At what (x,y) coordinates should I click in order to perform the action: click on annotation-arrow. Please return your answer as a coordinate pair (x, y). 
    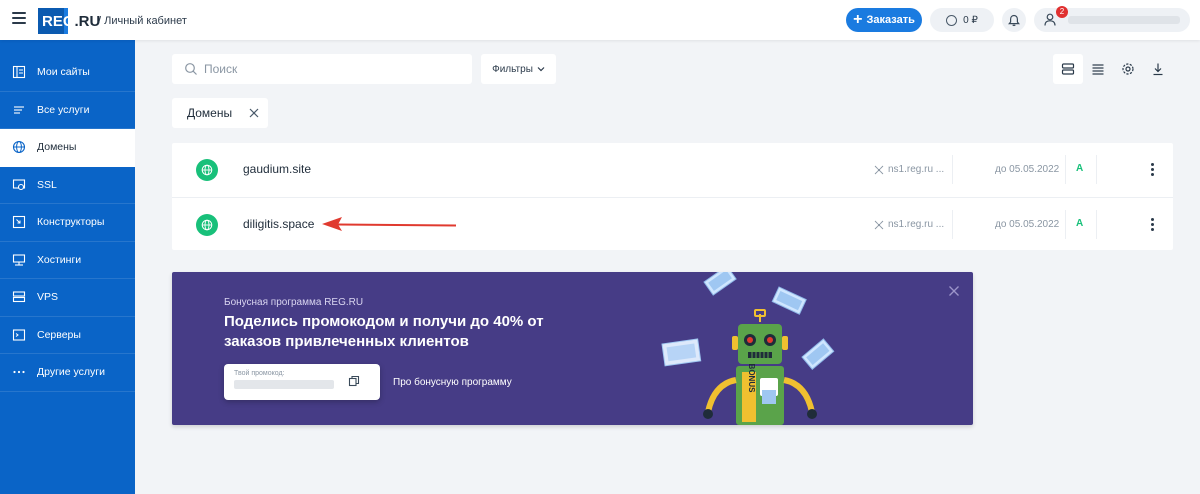
    Looking at the image, I should click on (389, 224).